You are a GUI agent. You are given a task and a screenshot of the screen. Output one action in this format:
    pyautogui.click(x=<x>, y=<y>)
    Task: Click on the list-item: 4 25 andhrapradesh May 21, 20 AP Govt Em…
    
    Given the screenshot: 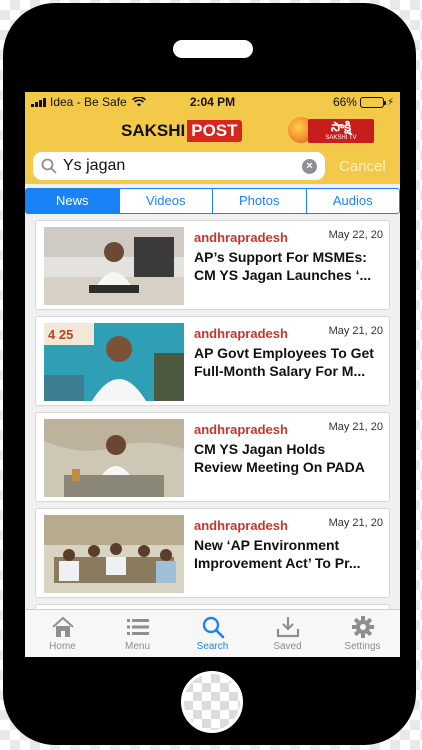 What is the action you would take?
    pyautogui.click(x=212, y=361)
    